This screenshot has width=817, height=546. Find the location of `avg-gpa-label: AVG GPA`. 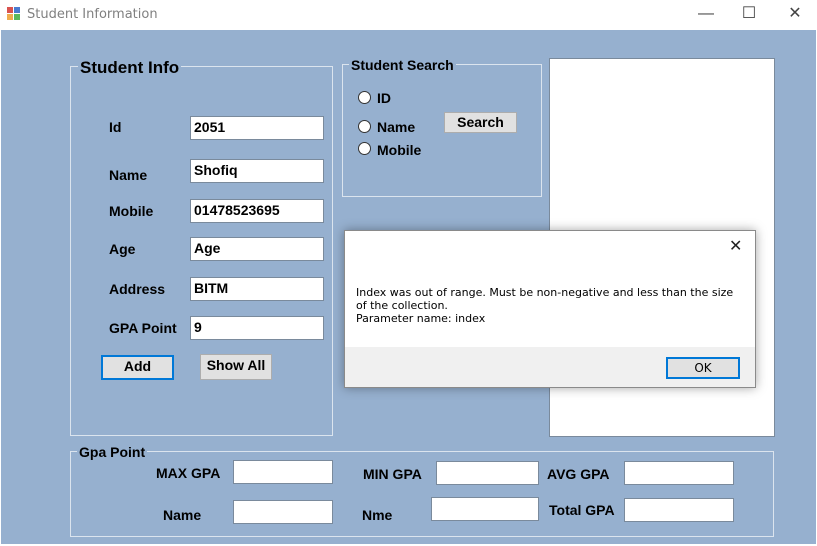

avg-gpa-label: AVG GPA is located at coordinates (578, 474).